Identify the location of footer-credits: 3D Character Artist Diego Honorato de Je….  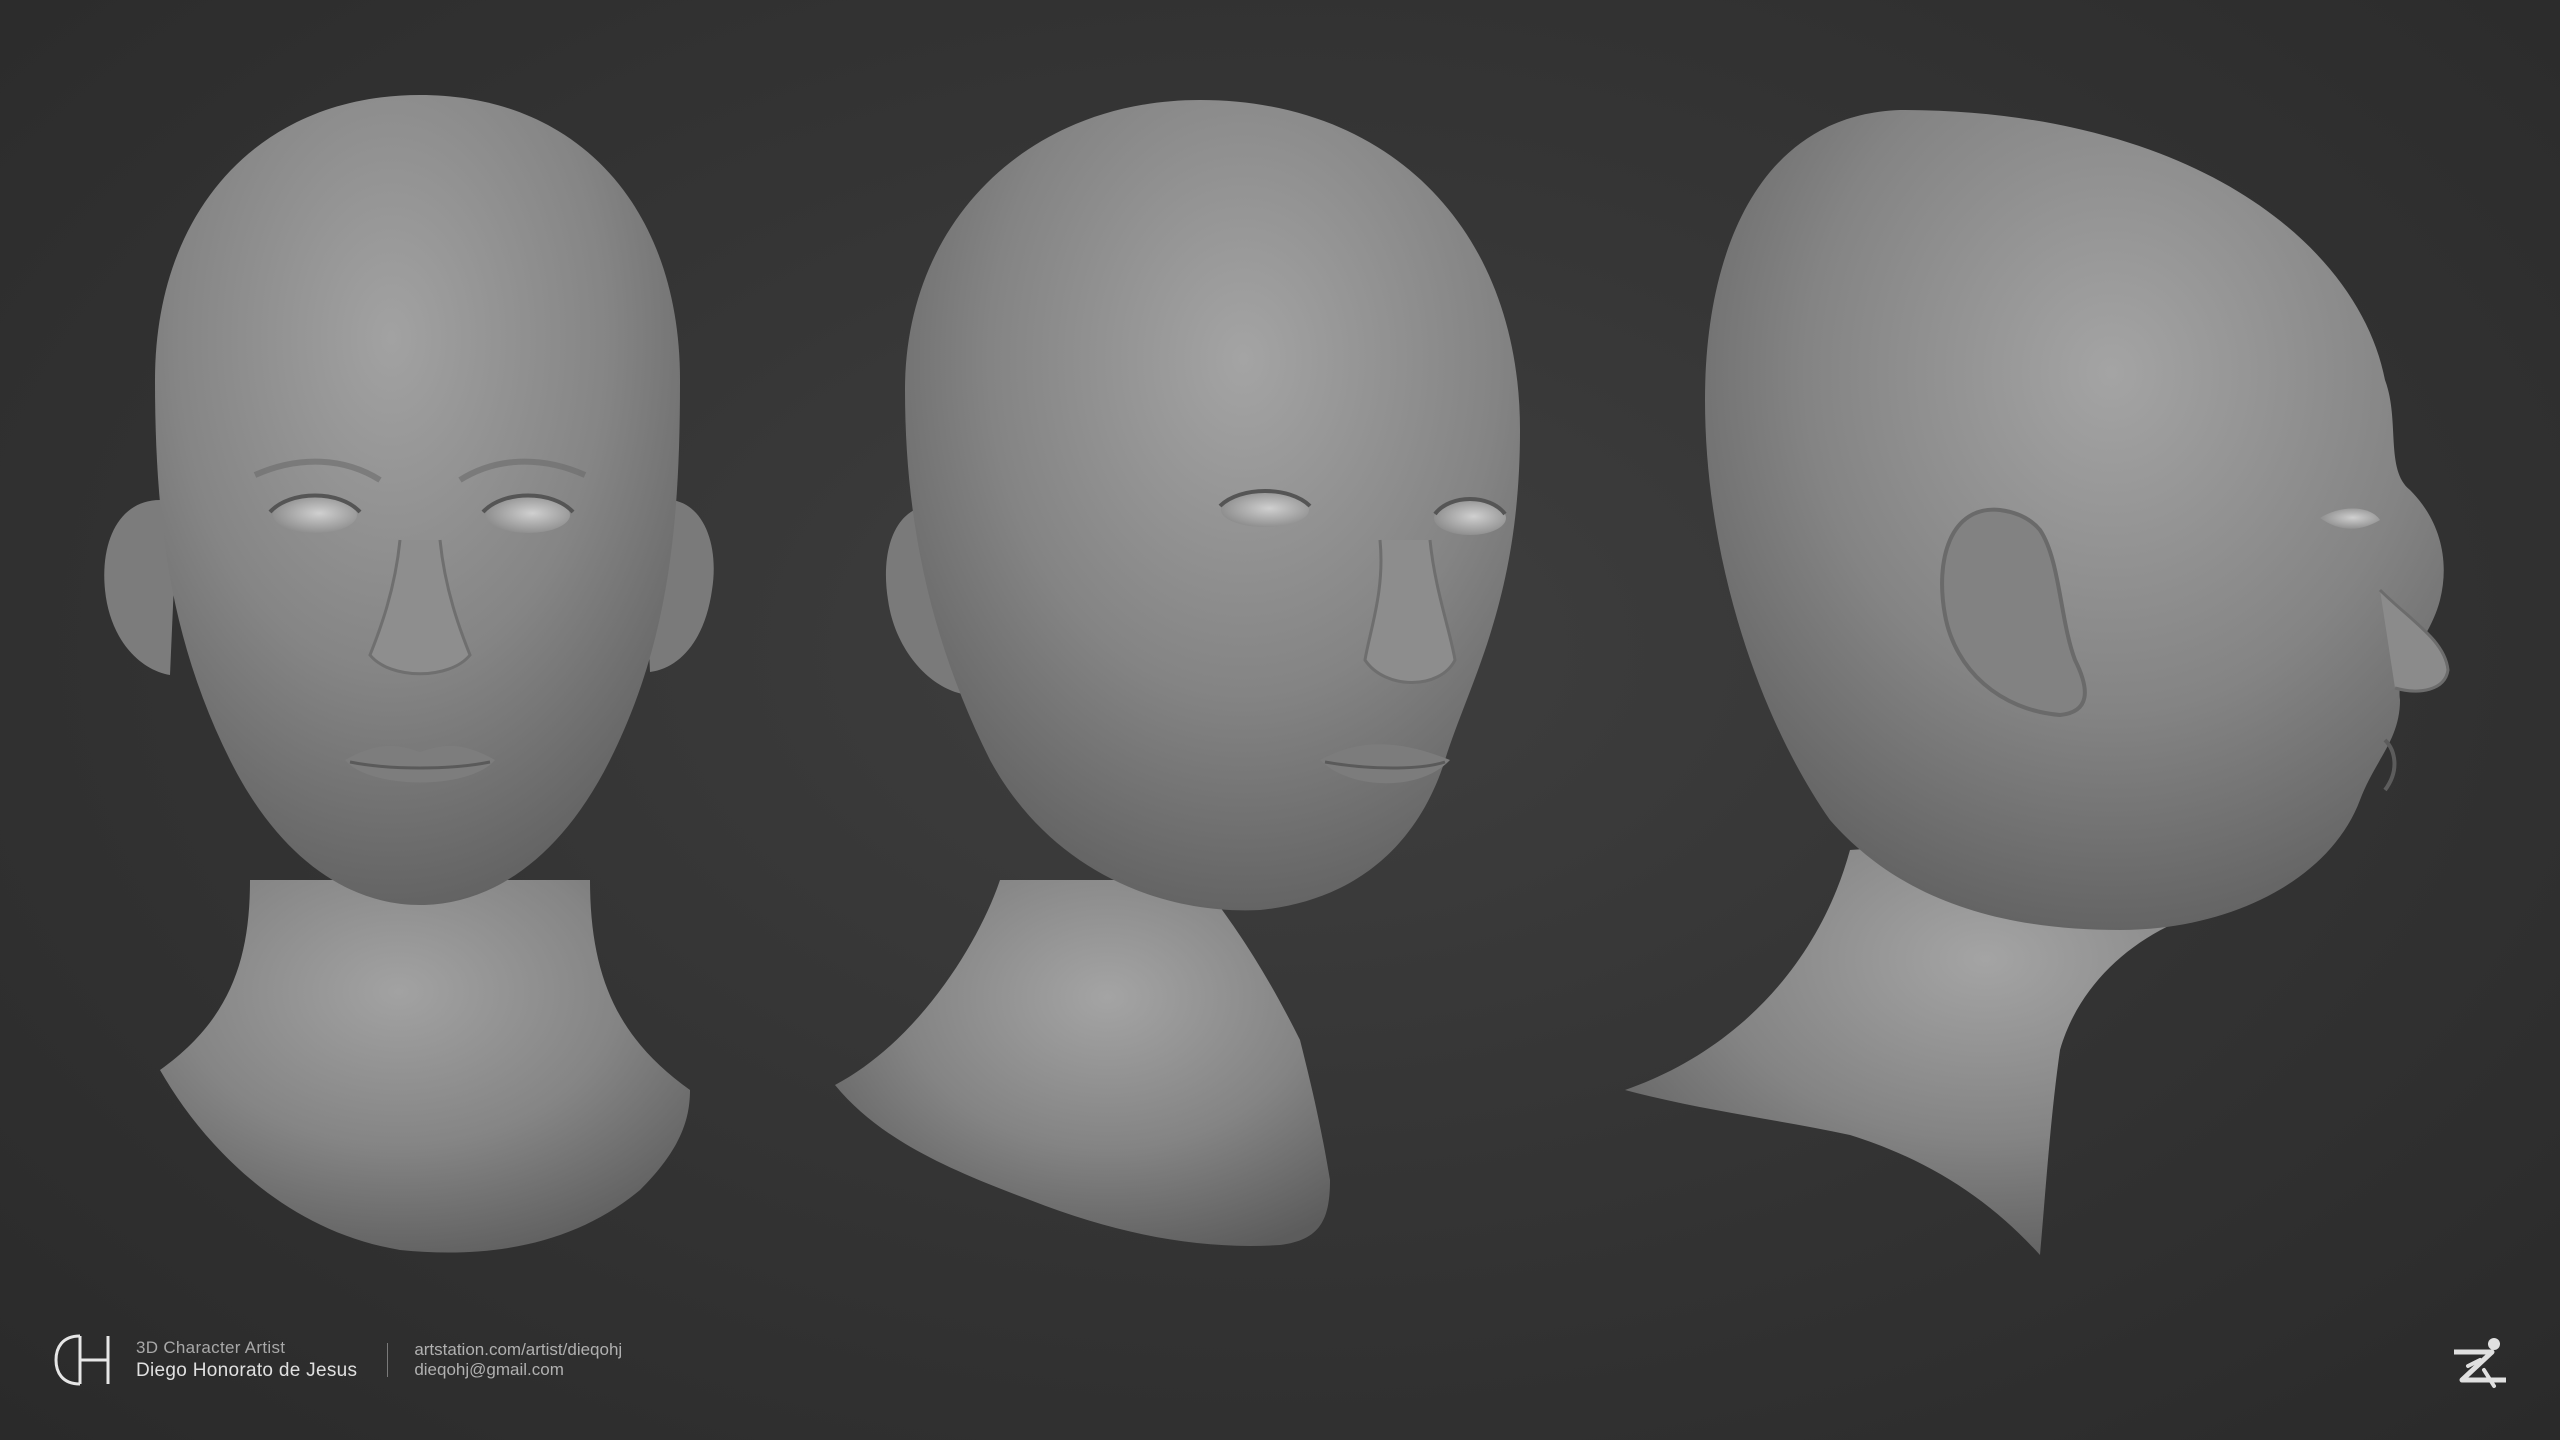
(337, 1360).